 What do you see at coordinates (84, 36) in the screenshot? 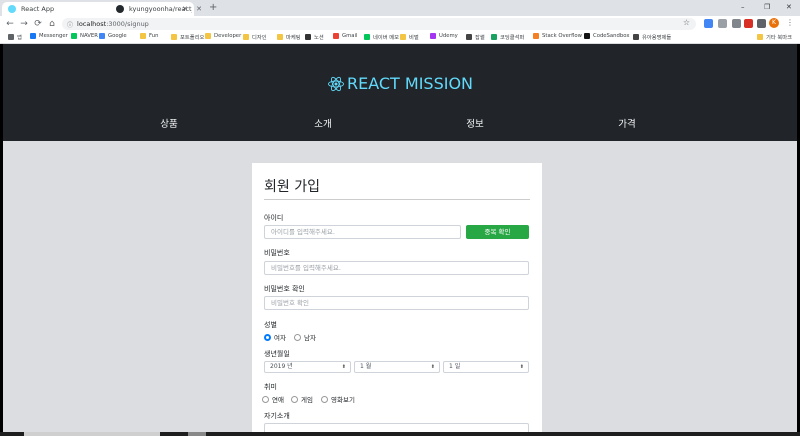
I see `bookmark-2: NAVER` at bounding box center [84, 36].